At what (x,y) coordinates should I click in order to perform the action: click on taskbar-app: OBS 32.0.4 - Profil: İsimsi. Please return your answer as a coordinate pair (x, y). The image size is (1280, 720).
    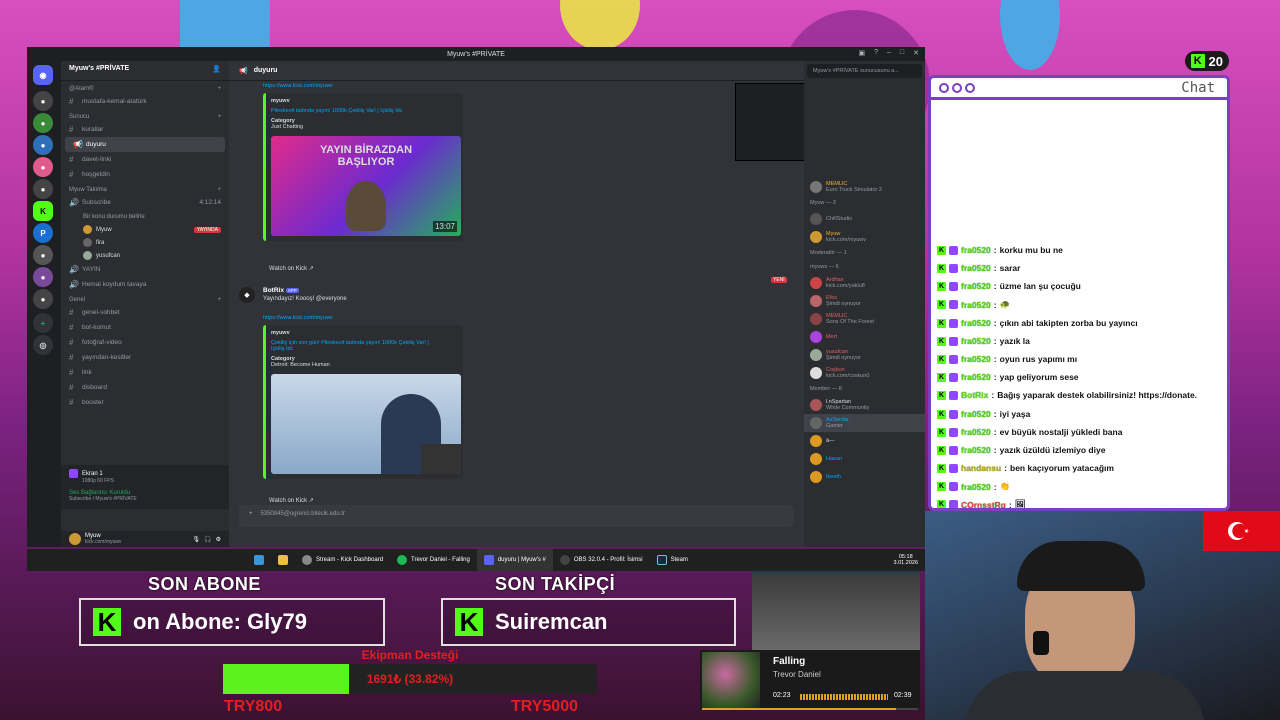
    Looking at the image, I should click on (601, 560).